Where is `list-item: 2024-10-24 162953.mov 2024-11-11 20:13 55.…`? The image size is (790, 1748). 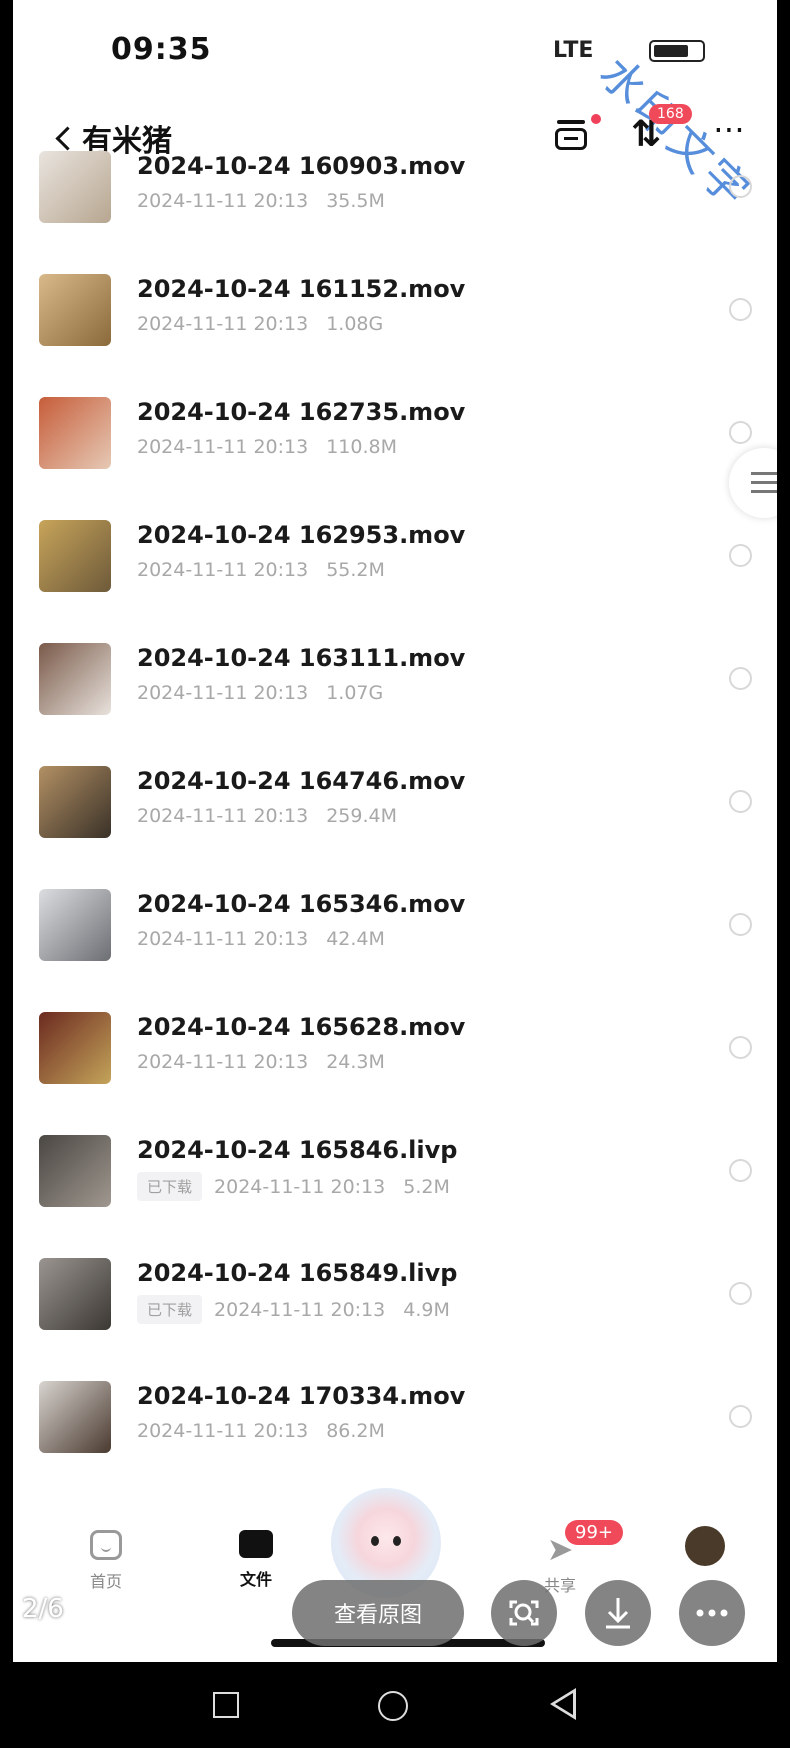
list-item: 2024-10-24 162953.mov 2024-11-11 20:13 55.… is located at coordinates (395, 554).